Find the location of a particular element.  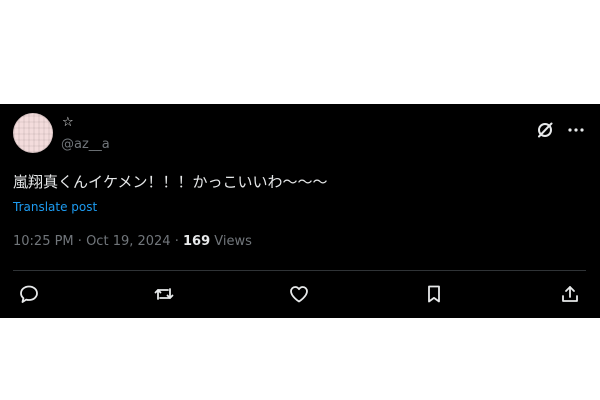

post-date: Oct 19, 2024 is located at coordinates (128, 241).